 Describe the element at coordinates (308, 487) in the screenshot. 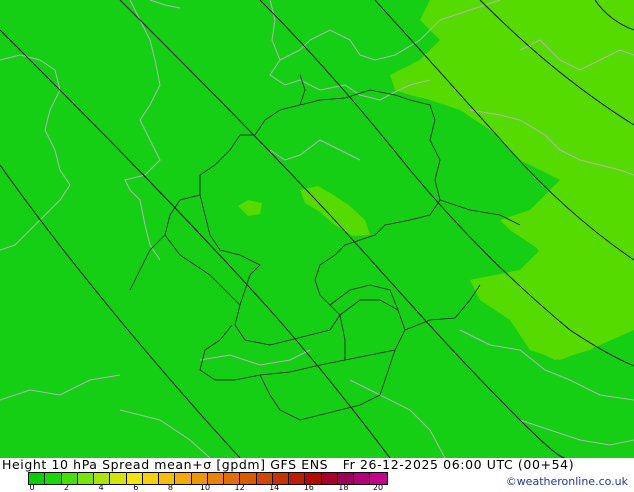

I see `color-scale-tick-label: 16` at that location.